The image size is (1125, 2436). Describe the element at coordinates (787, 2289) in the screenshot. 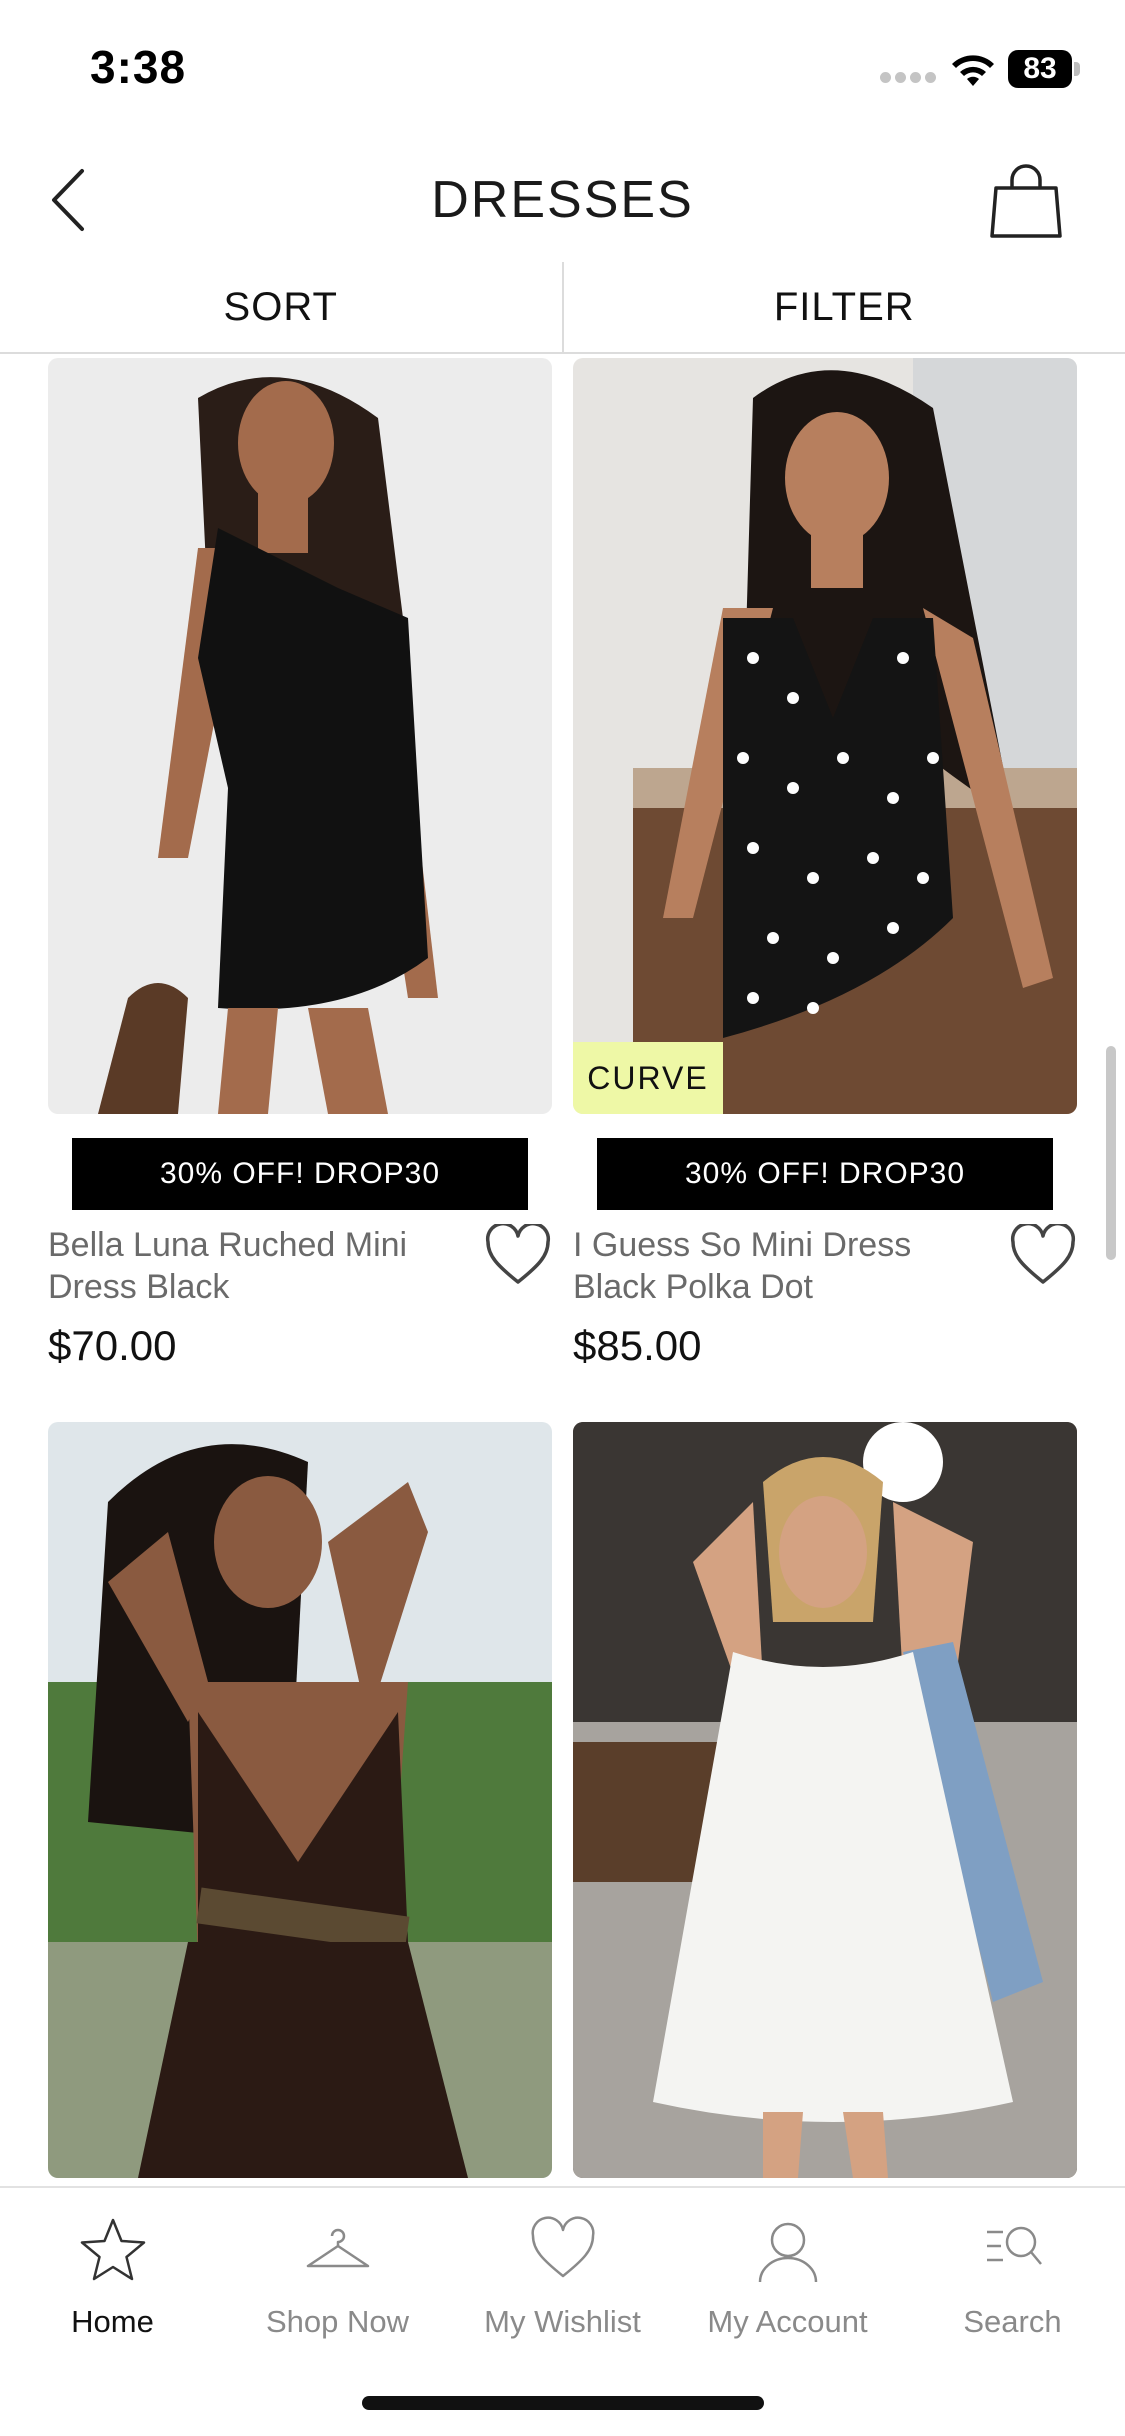

I see `tab-account: My Account` at that location.